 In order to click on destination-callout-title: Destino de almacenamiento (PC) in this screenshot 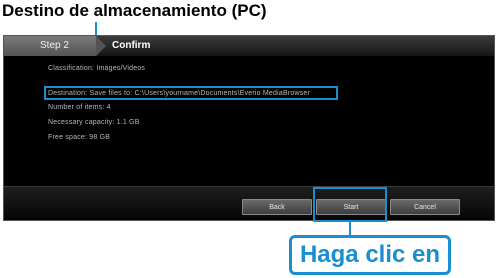, I will do `click(134, 10)`.